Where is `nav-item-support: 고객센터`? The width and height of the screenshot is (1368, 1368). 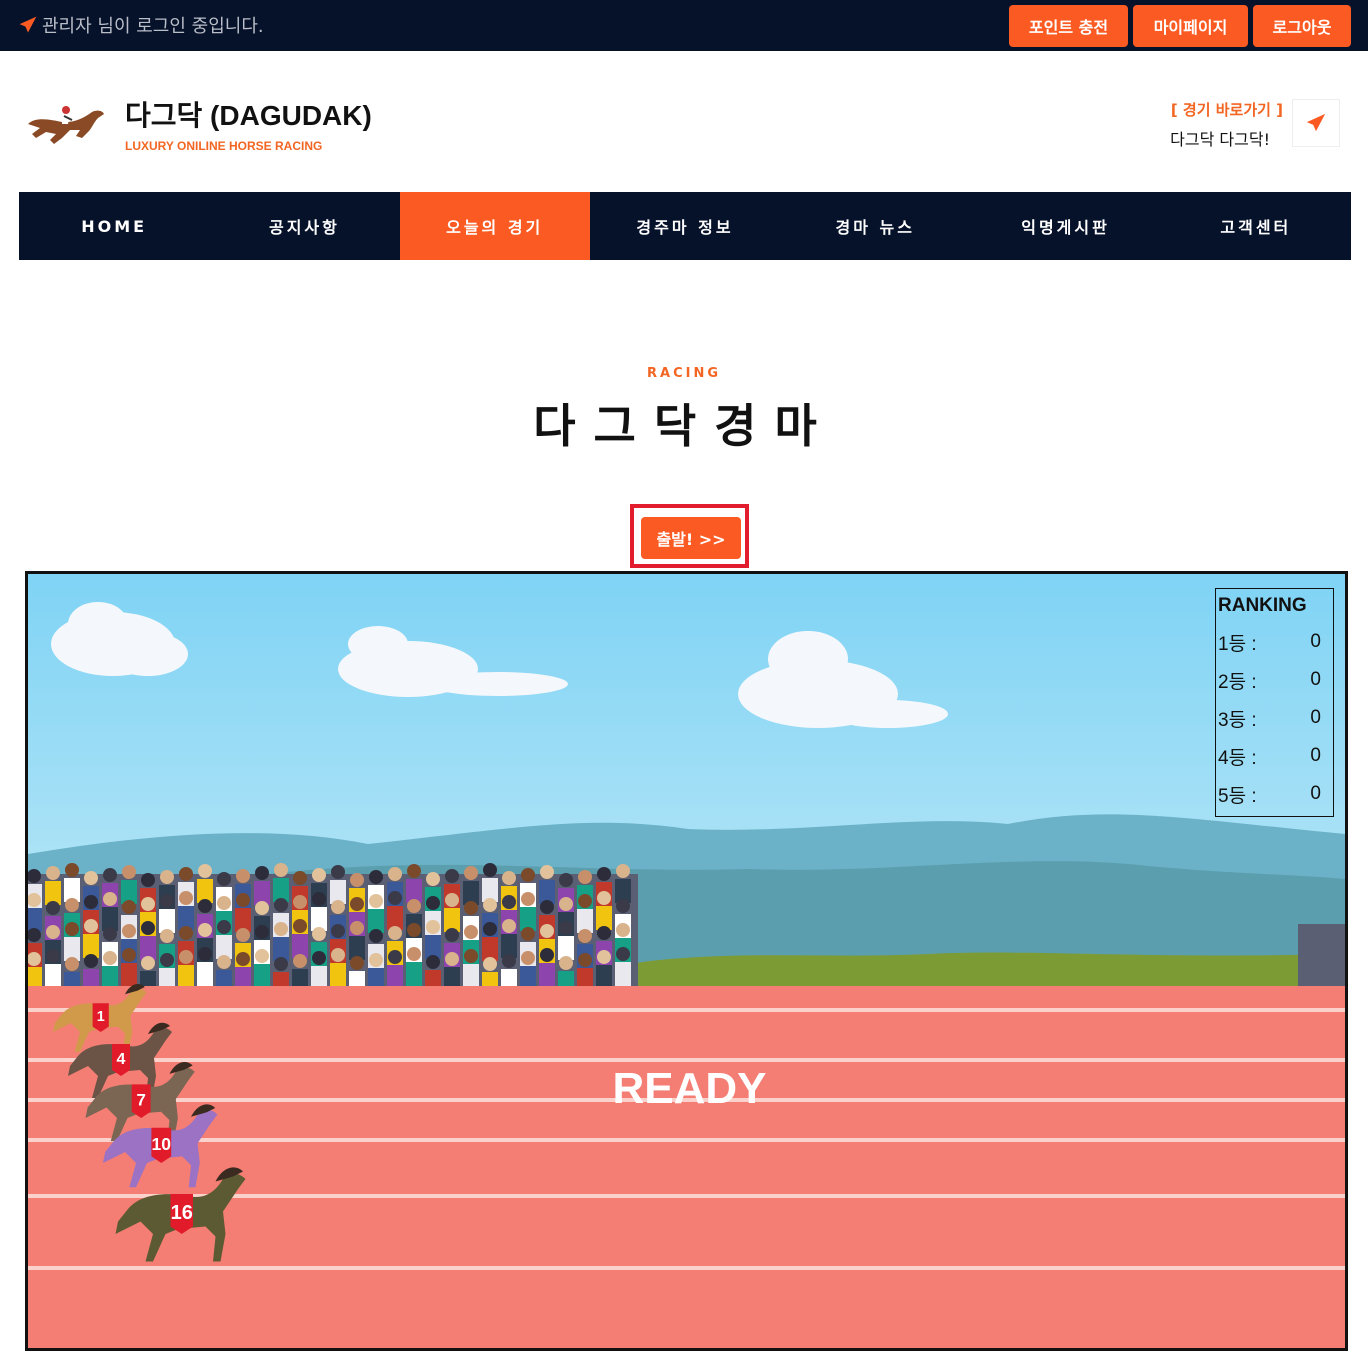
nav-item-support: 고객센터 is located at coordinates (1256, 226).